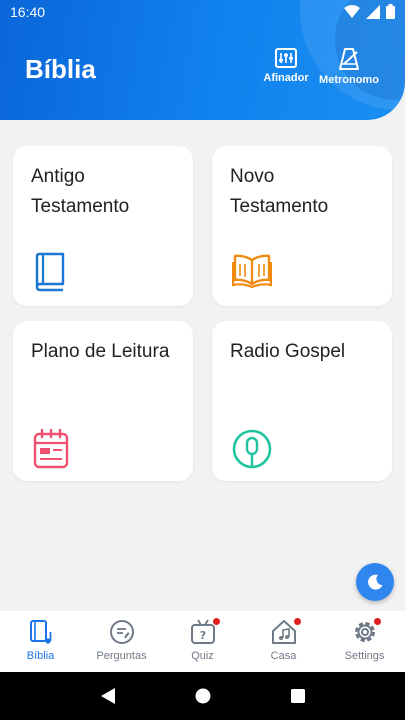 The width and height of the screenshot is (405, 720). I want to click on metronomo-button: Metronomo, so click(349, 67).